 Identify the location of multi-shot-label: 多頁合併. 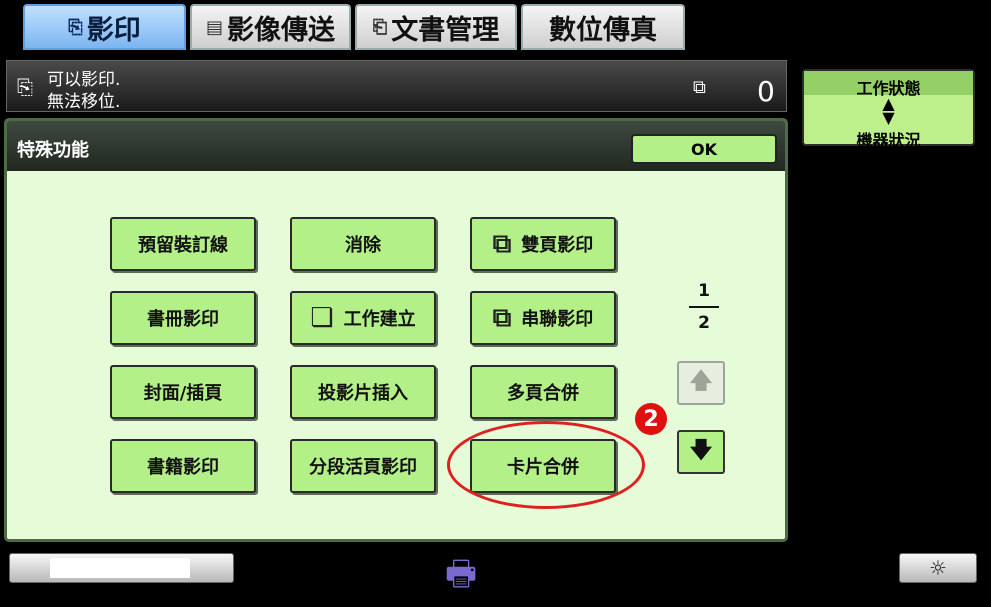
(543, 393).